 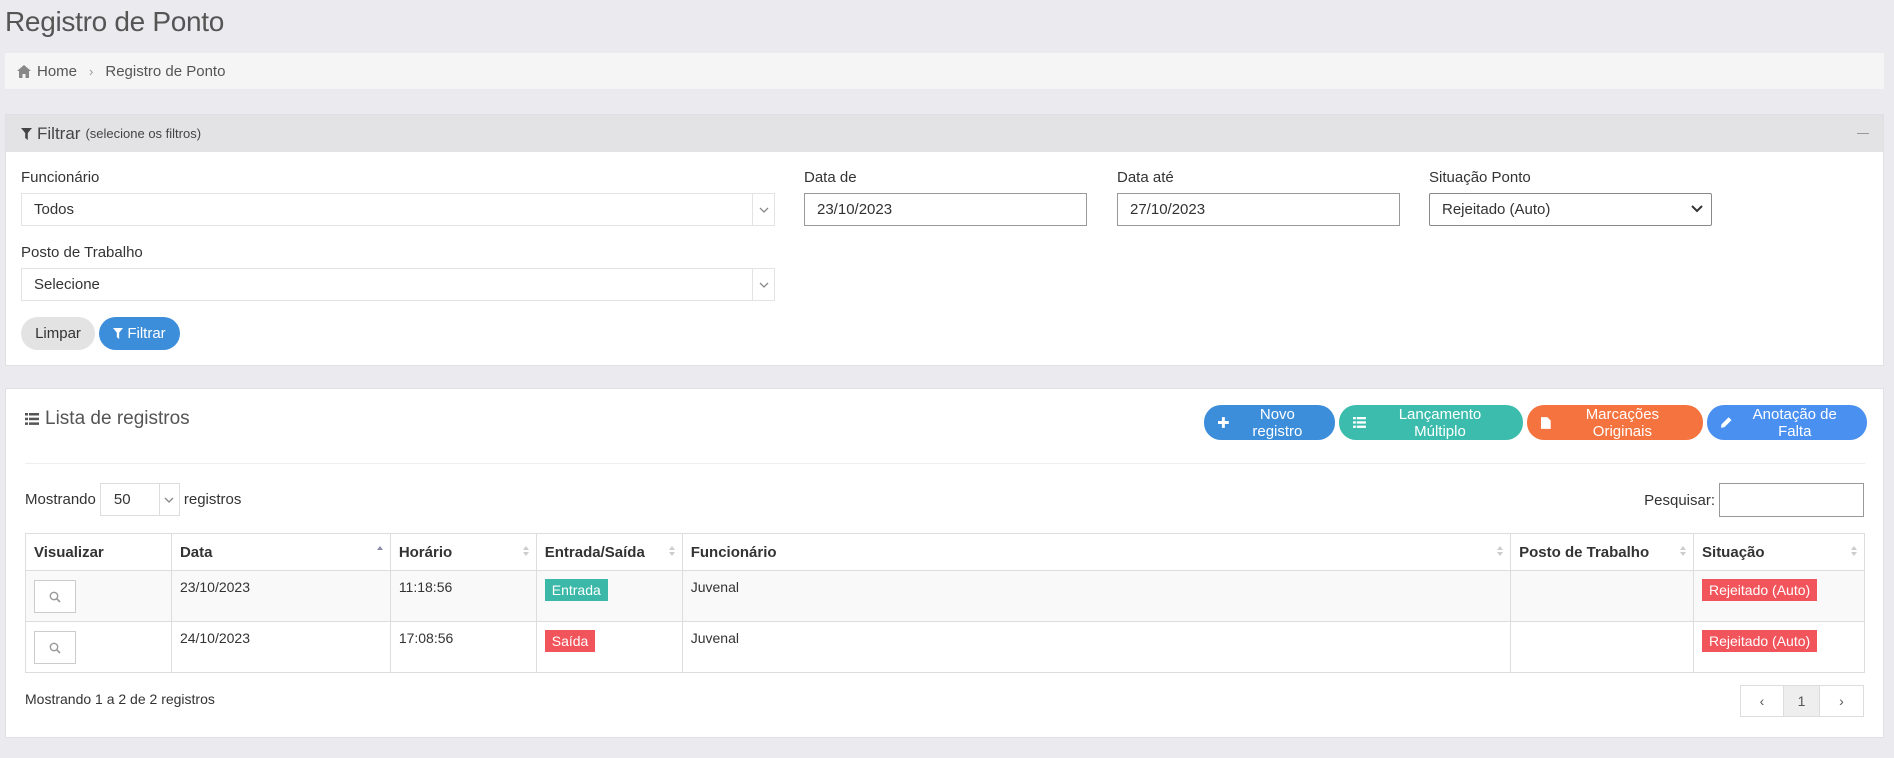 What do you see at coordinates (379, 548) in the screenshot?
I see `sort-asc-icon` at bounding box center [379, 548].